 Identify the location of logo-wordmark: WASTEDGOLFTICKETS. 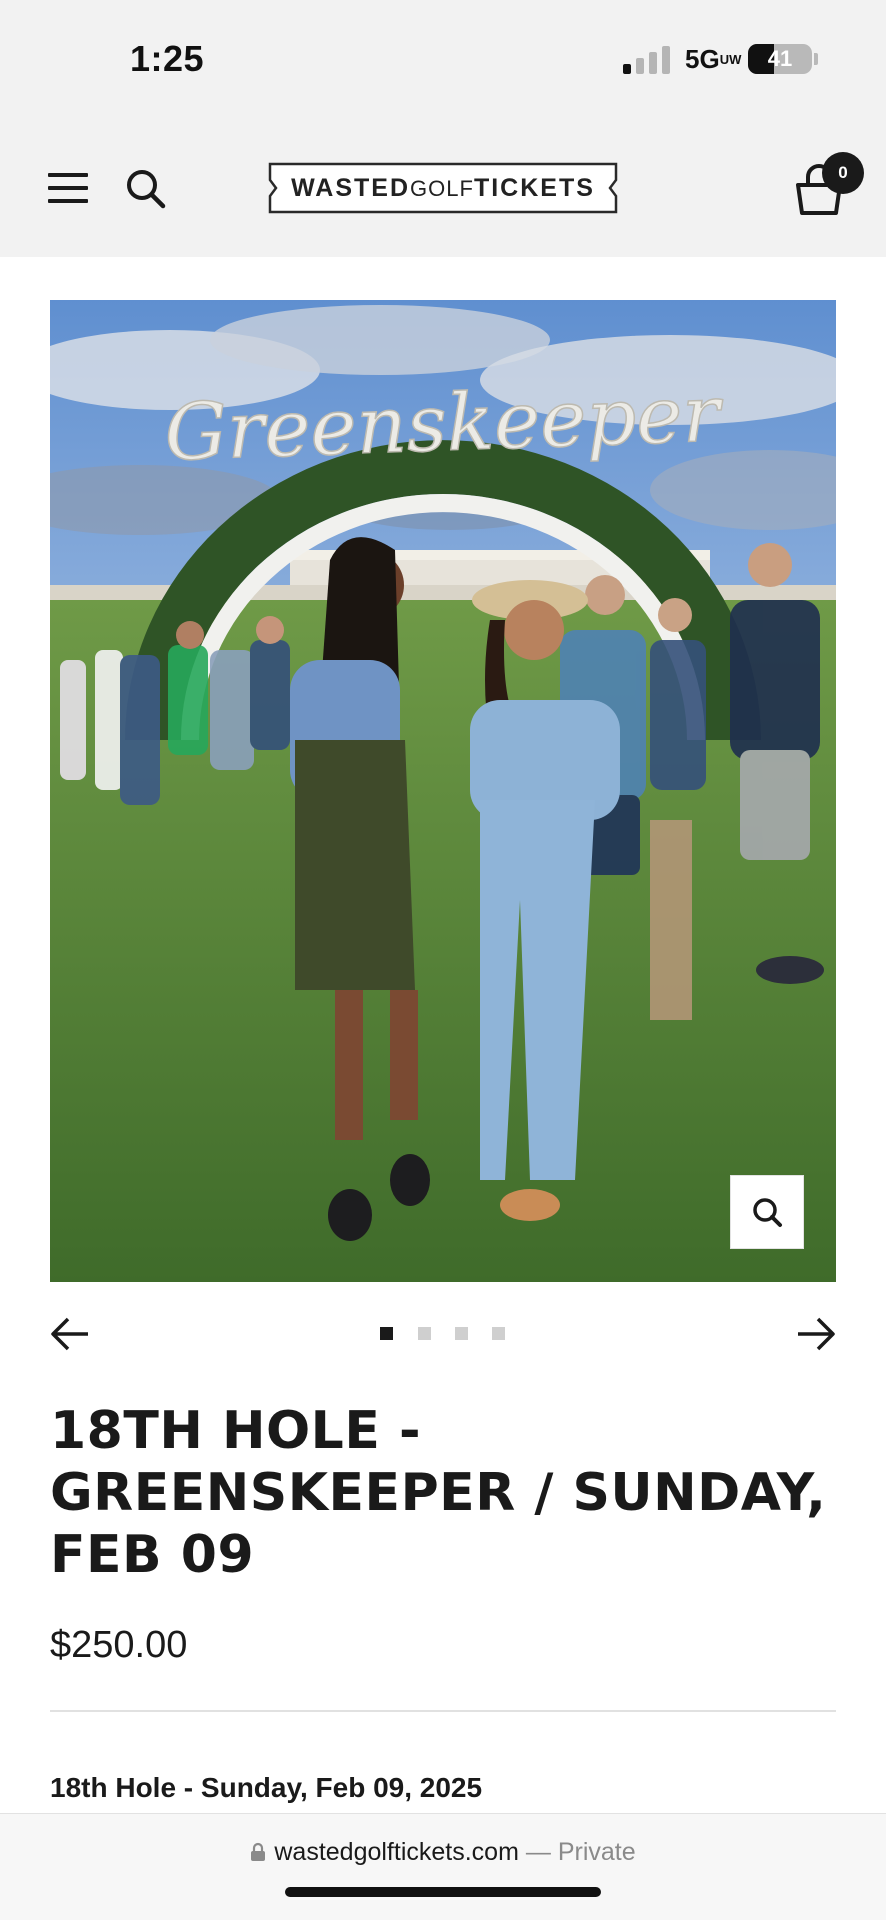
(443, 188).